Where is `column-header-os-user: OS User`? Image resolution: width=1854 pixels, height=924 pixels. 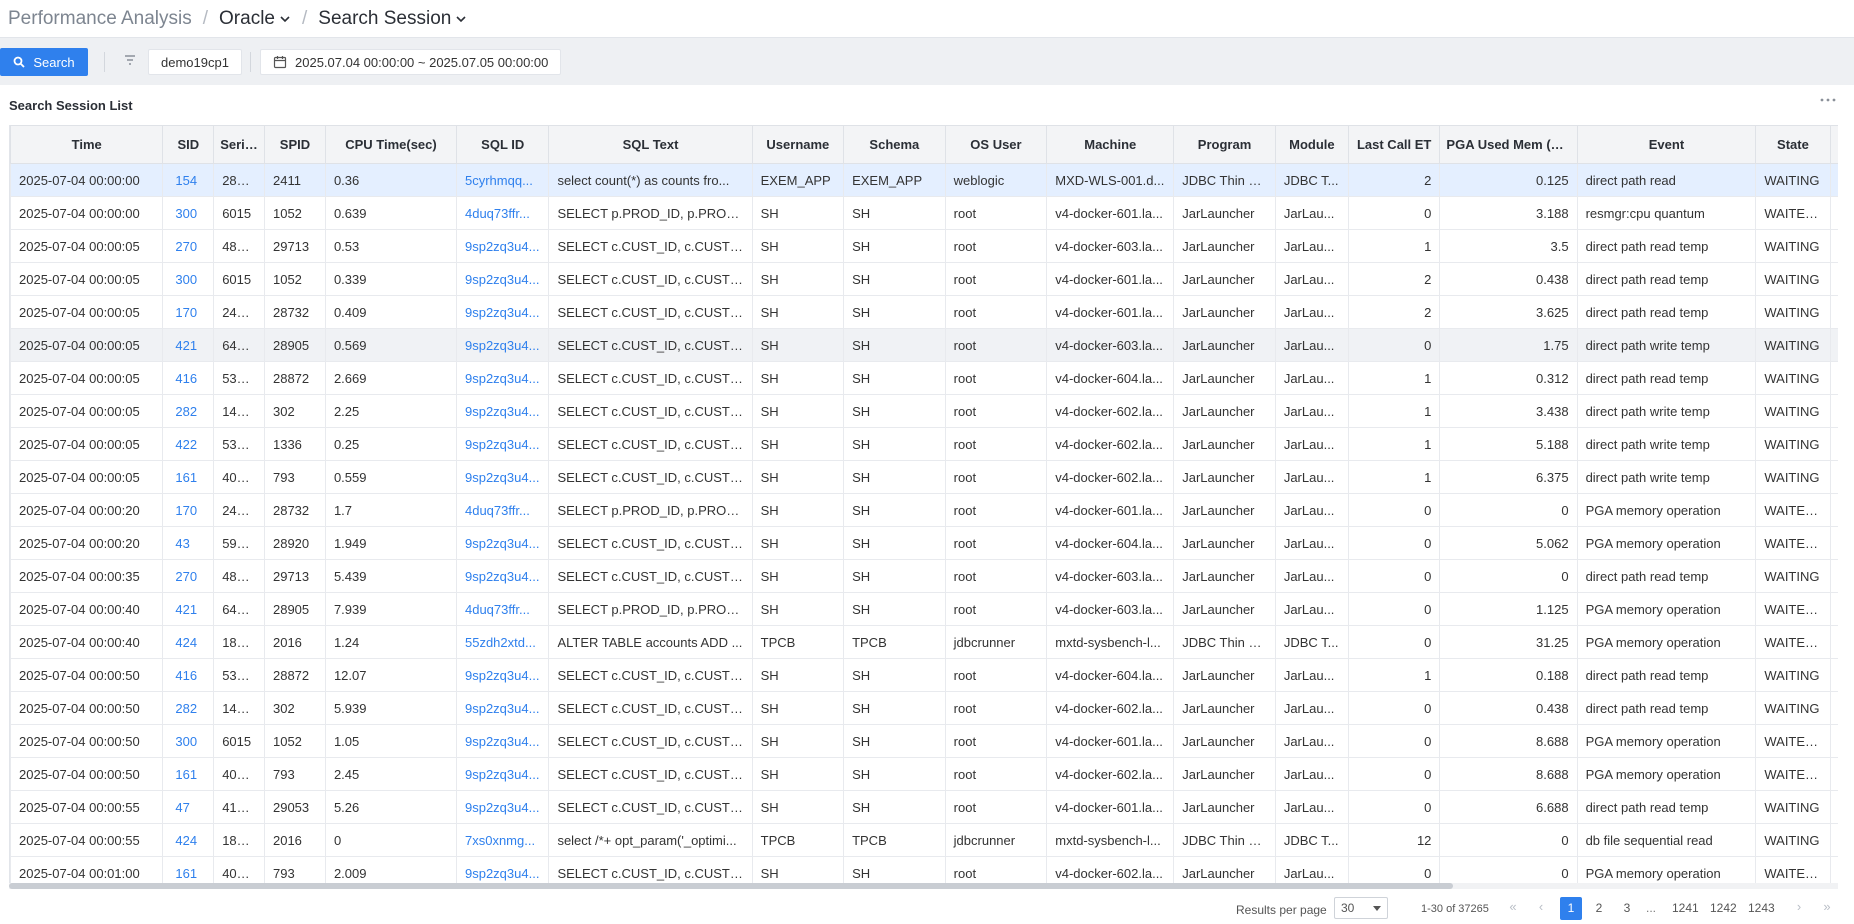 column-header-os-user: OS User is located at coordinates (996, 144).